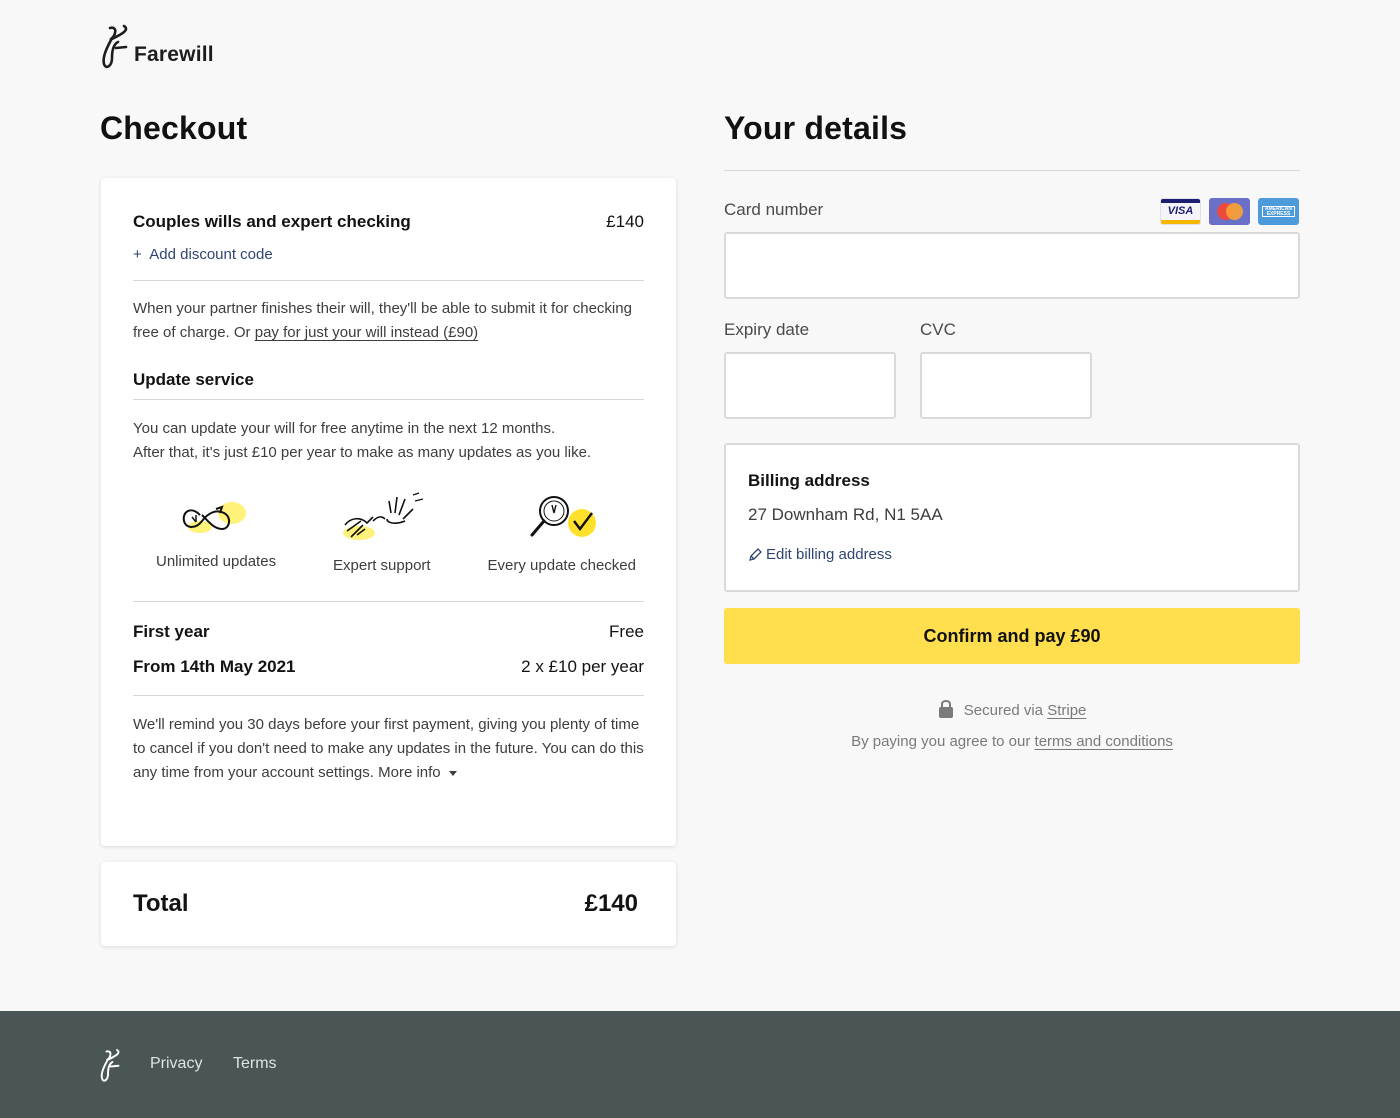  Describe the element at coordinates (382, 516) in the screenshot. I see `waving-hand-icon` at that location.